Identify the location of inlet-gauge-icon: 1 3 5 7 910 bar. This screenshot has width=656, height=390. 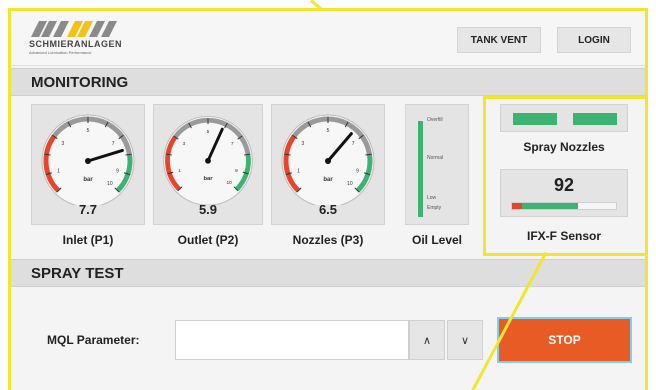
(88, 161).